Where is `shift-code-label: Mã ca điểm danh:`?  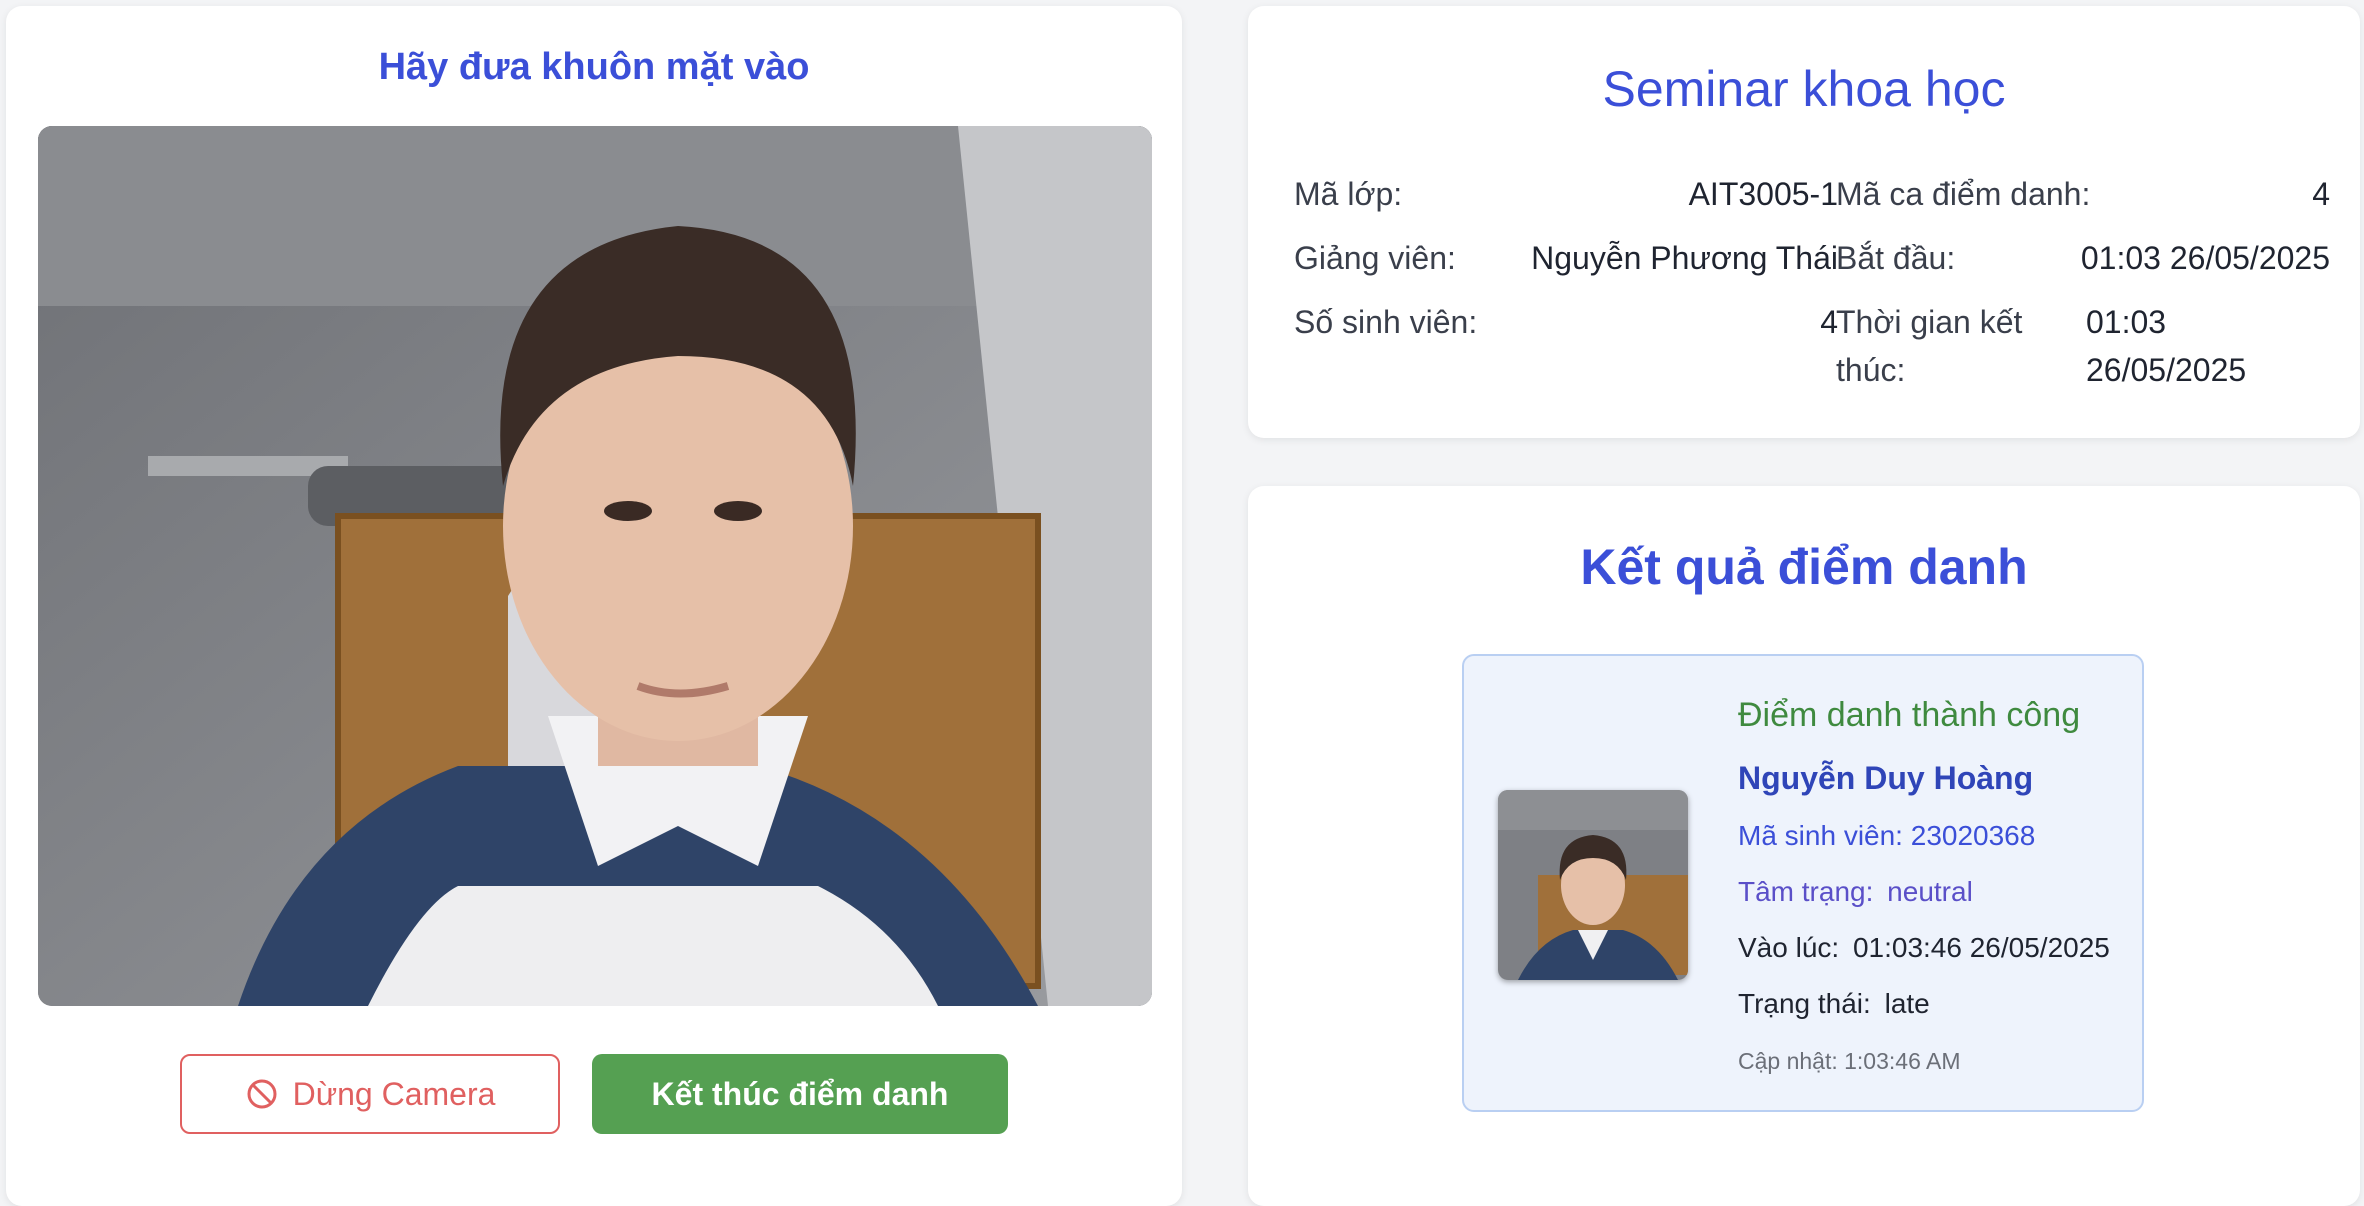
shift-code-label: Mã ca điểm danh: is located at coordinates (1963, 194).